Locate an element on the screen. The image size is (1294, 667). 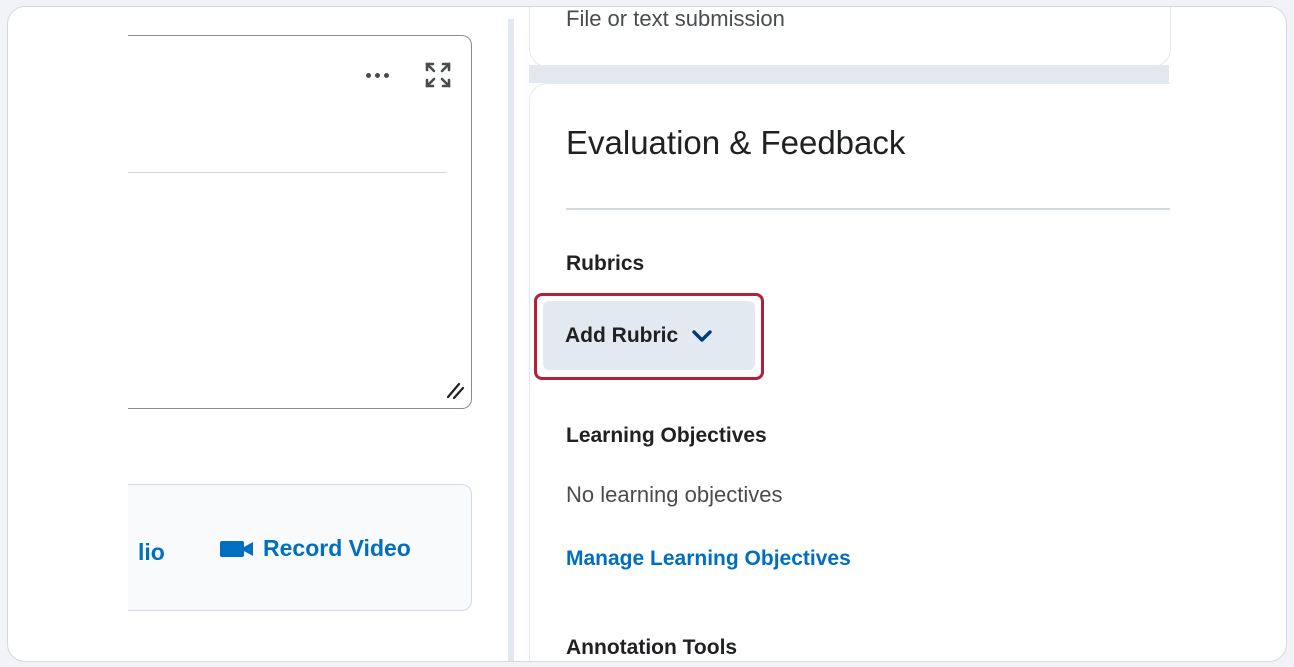
record-video-label: Record Video is located at coordinates (337, 548).